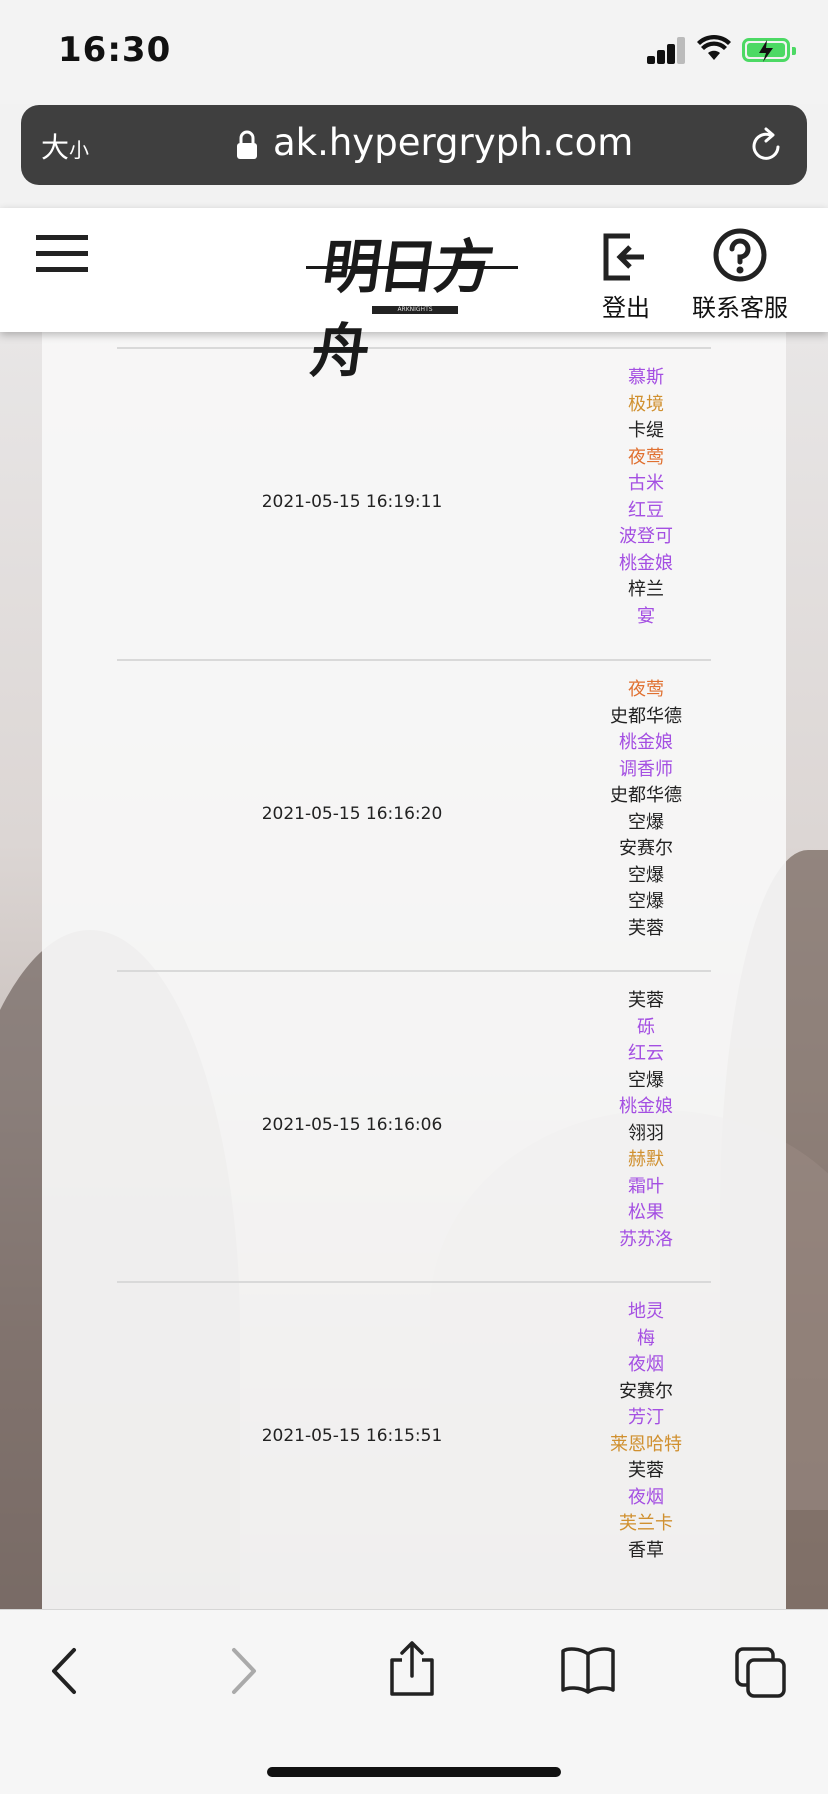 Image resolution: width=828 pixels, height=1794 pixels. Describe the element at coordinates (646, 1550) in the screenshot. I see `operator-name: 香草` at that location.